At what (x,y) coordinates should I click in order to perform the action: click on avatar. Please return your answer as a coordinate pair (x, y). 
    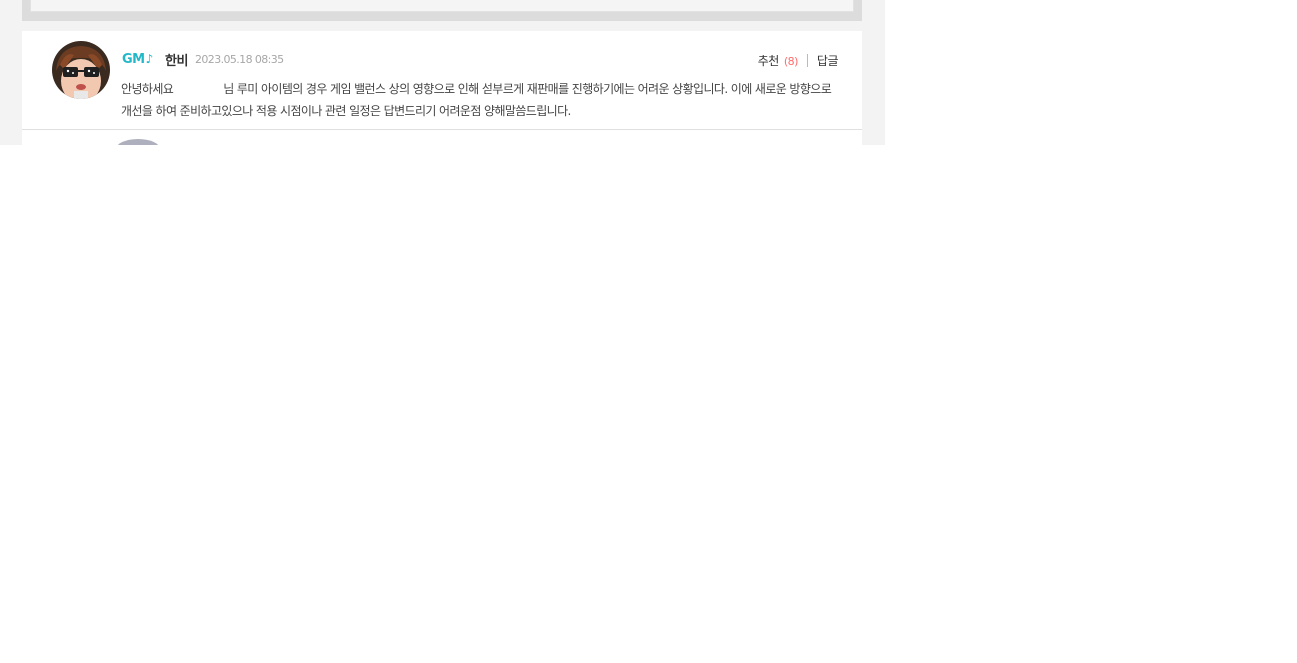
    Looking at the image, I should click on (81, 70).